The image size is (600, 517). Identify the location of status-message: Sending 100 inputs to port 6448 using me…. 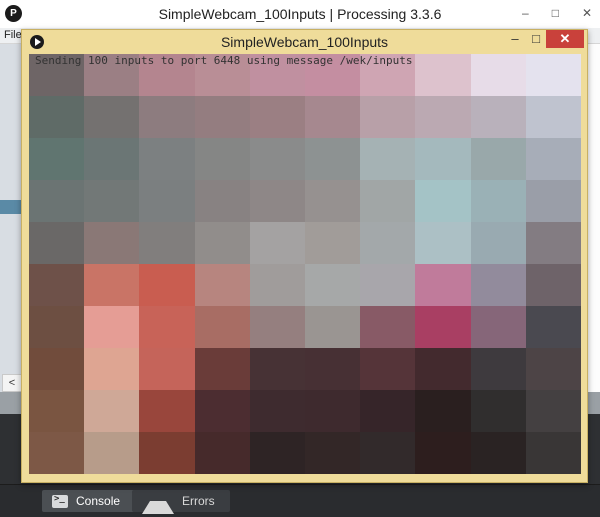
(224, 60).